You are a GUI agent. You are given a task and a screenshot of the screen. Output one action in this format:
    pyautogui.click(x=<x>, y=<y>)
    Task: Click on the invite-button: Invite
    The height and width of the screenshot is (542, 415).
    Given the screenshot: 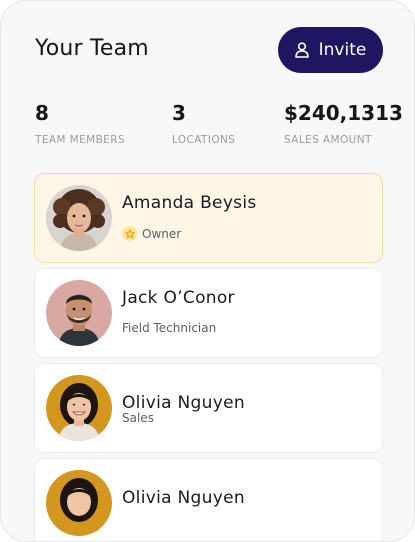 What is the action you would take?
    pyautogui.click(x=330, y=50)
    